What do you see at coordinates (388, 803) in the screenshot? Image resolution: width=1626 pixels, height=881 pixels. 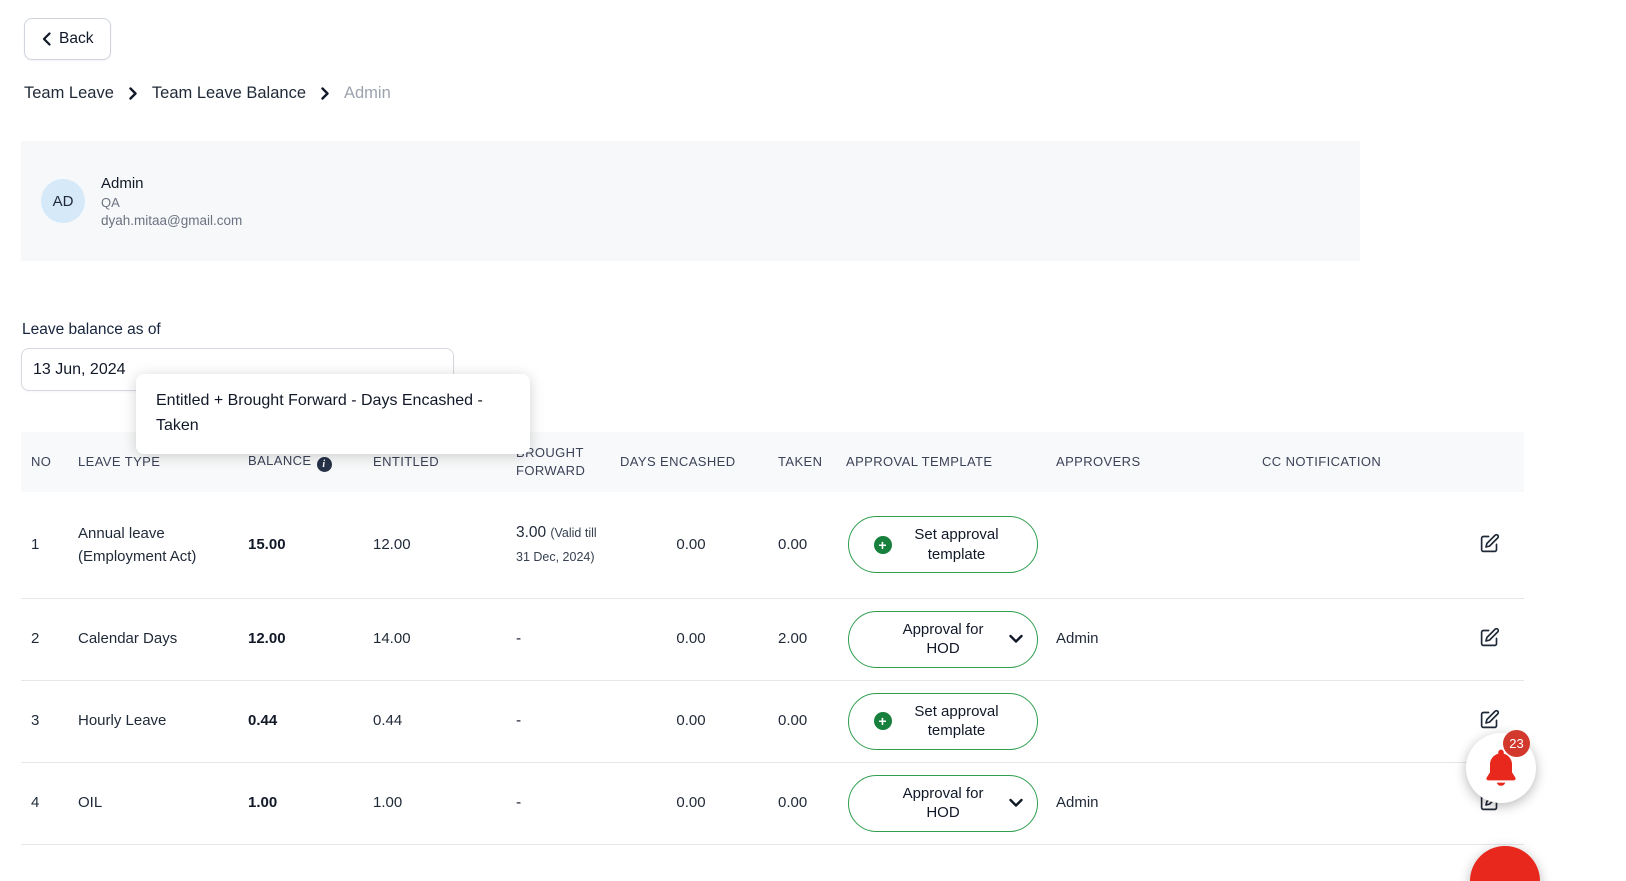 I see `cell-entitled: 1.00` at bounding box center [388, 803].